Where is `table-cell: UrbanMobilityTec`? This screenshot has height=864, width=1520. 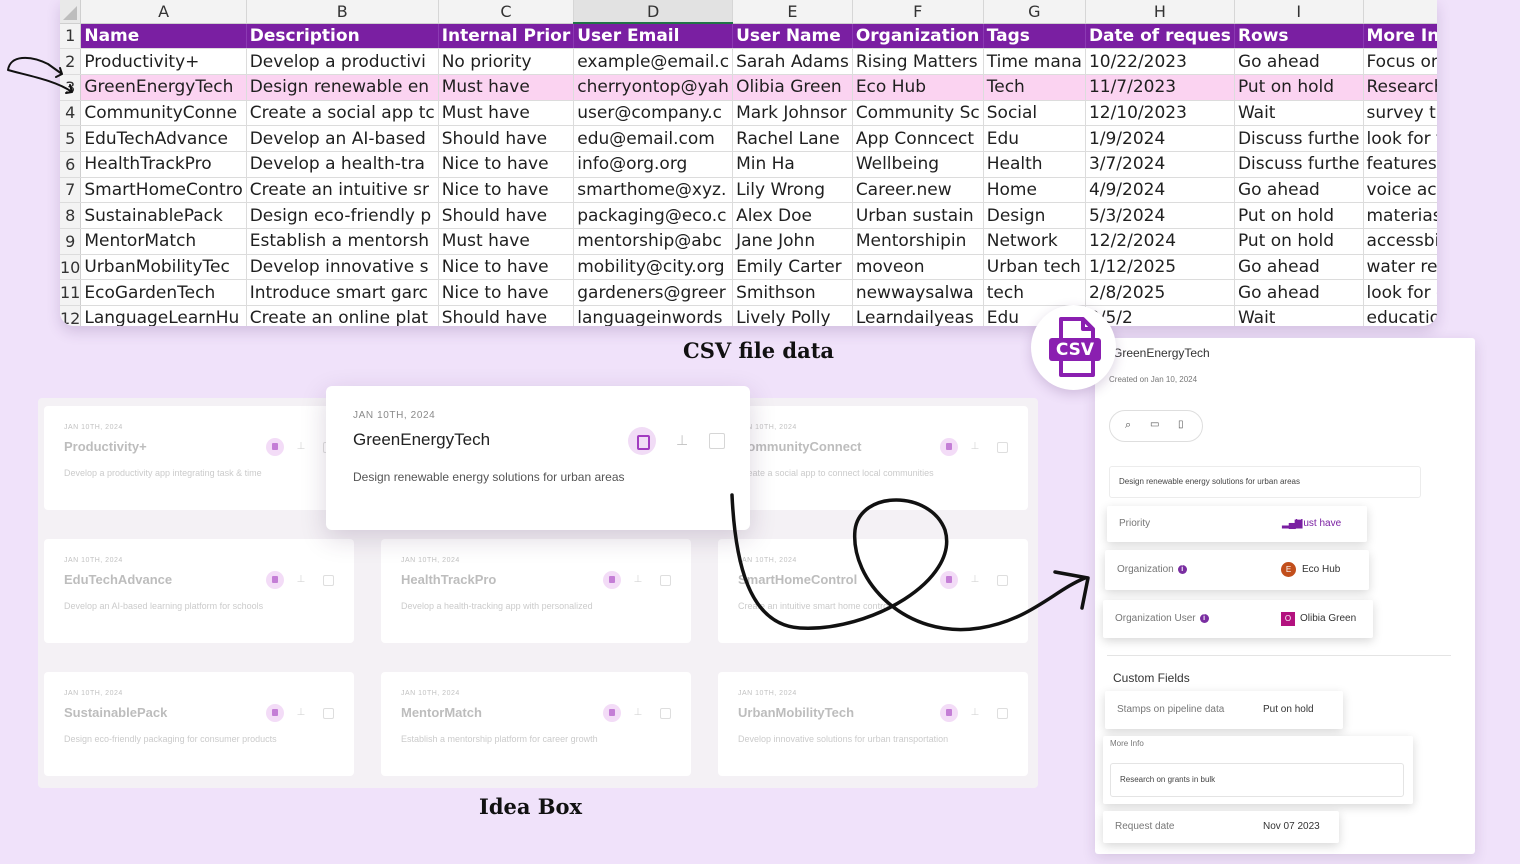 table-cell: UrbanMobilityTec is located at coordinates (163, 267).